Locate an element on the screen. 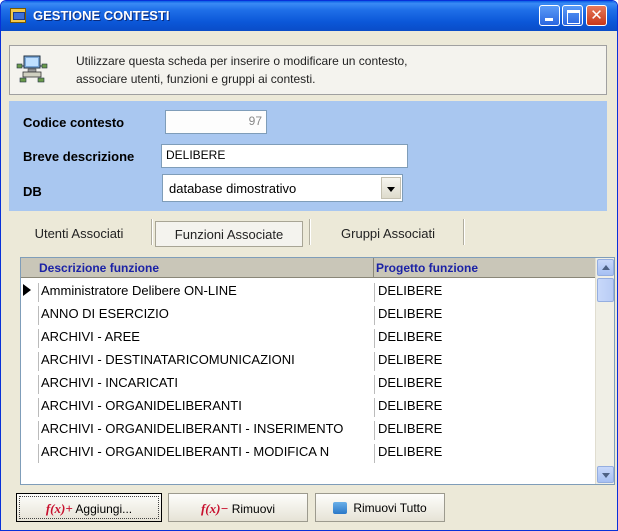 The height and width of the screenshot is (531, 618). column-header-project: Progetto funzione is located at coordinates (427, 268).